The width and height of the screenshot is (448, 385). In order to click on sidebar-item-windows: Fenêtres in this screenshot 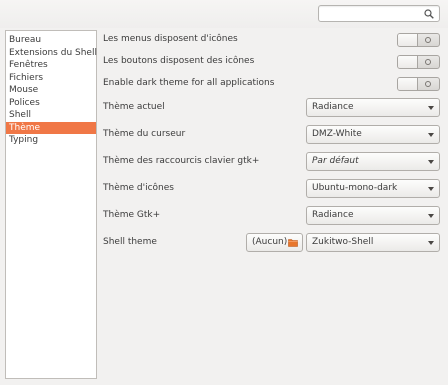, I will do `click(51, 65)`.